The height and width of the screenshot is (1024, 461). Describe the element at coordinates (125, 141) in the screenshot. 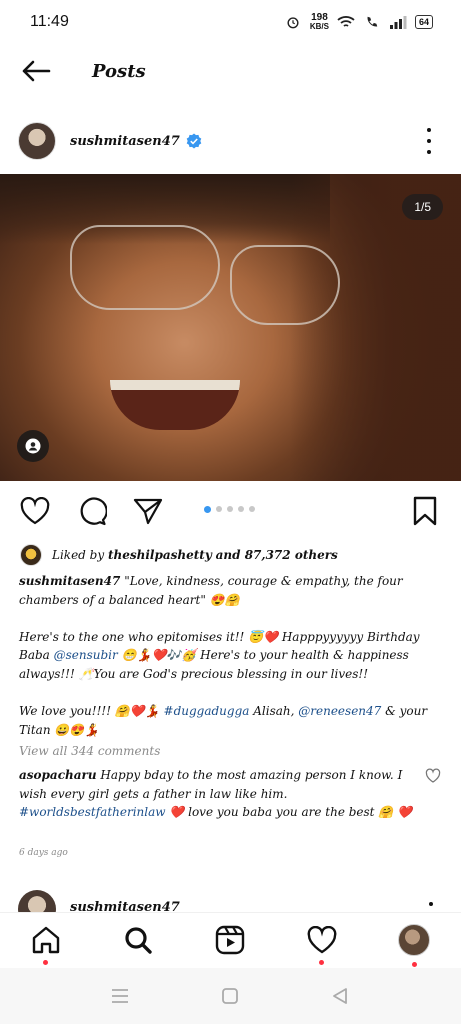

I see `author-username: sushmitasen47` at that location.